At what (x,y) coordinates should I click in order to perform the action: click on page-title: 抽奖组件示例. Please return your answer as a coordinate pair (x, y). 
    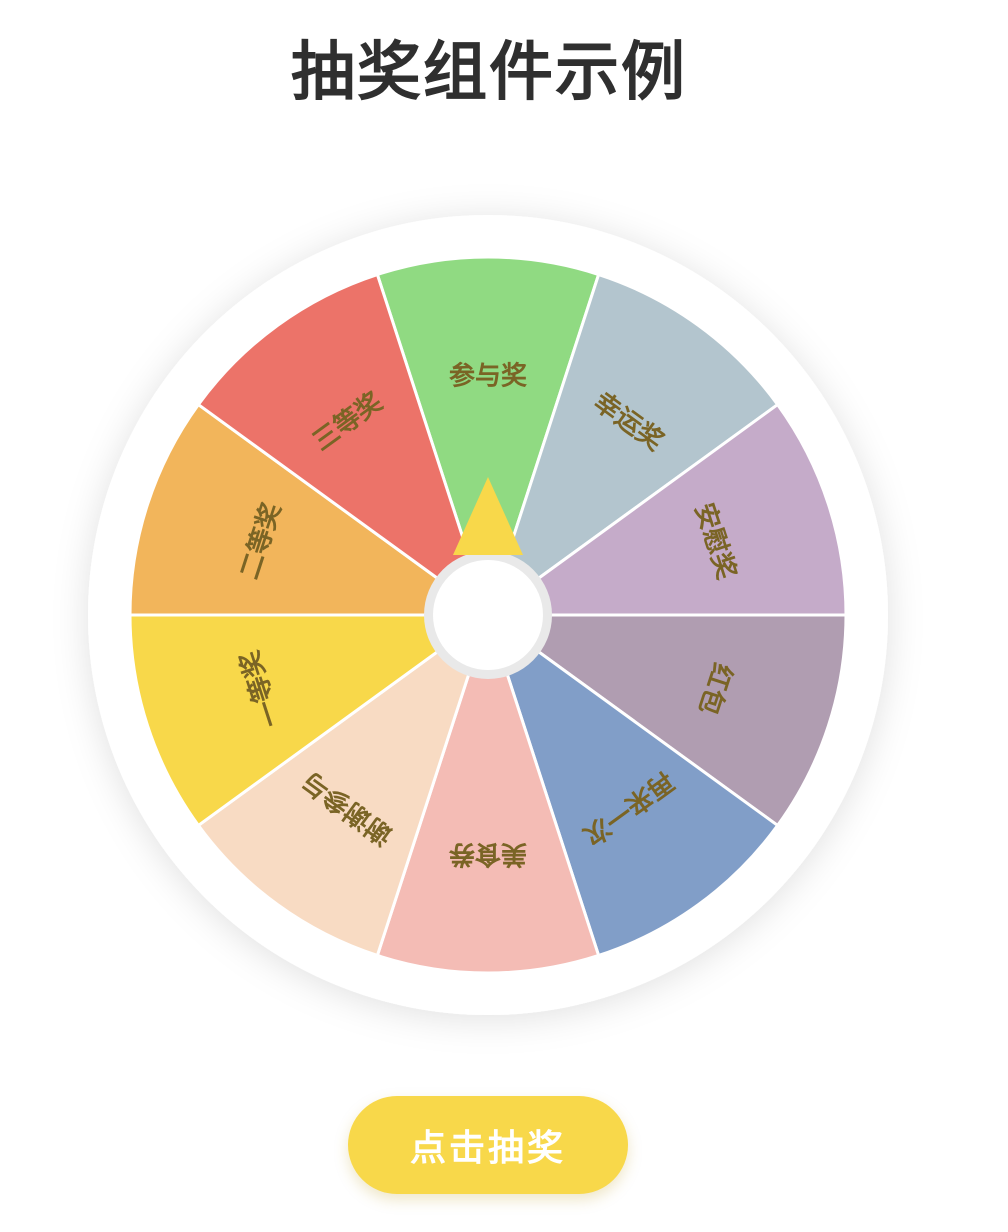
    Looking at the image, I should click on (489, 73).